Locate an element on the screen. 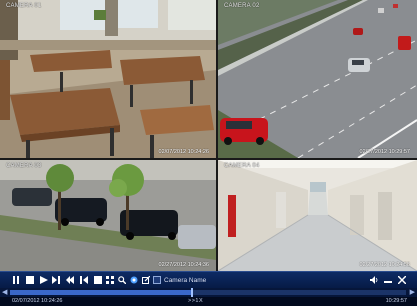  minimize-icon is located at coordinates (388, 280).